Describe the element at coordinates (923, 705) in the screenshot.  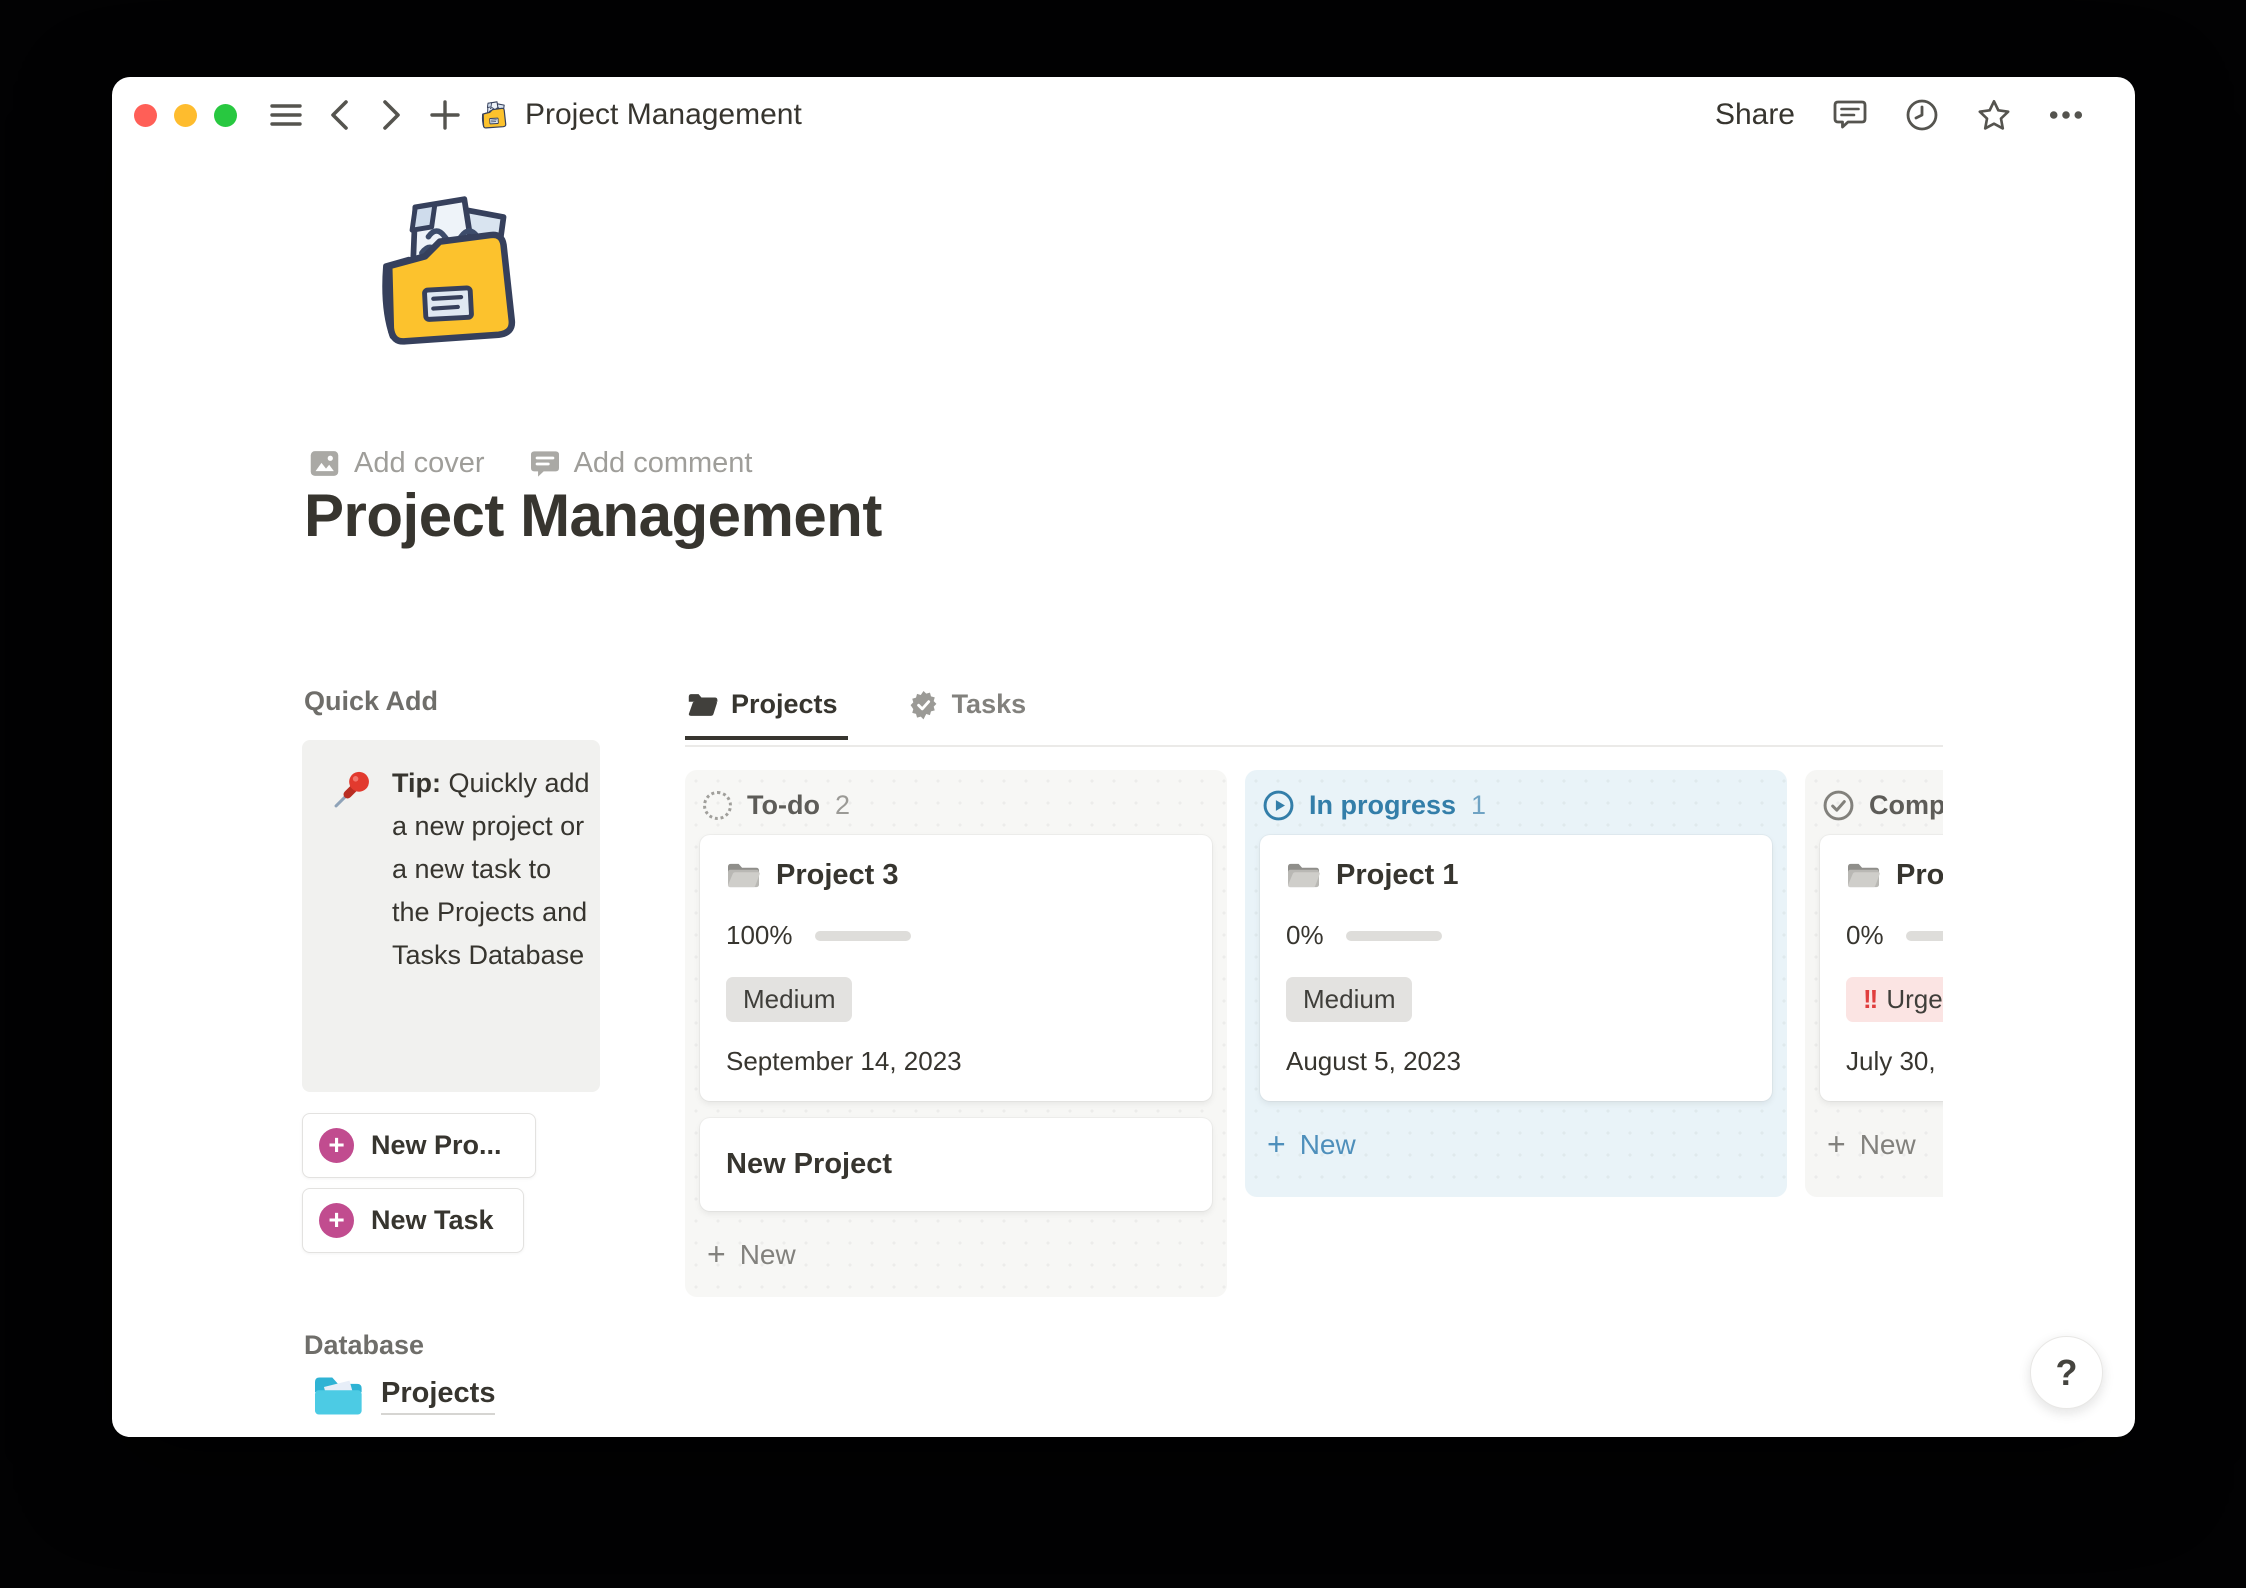
I see `badge-check-icon` at that location.